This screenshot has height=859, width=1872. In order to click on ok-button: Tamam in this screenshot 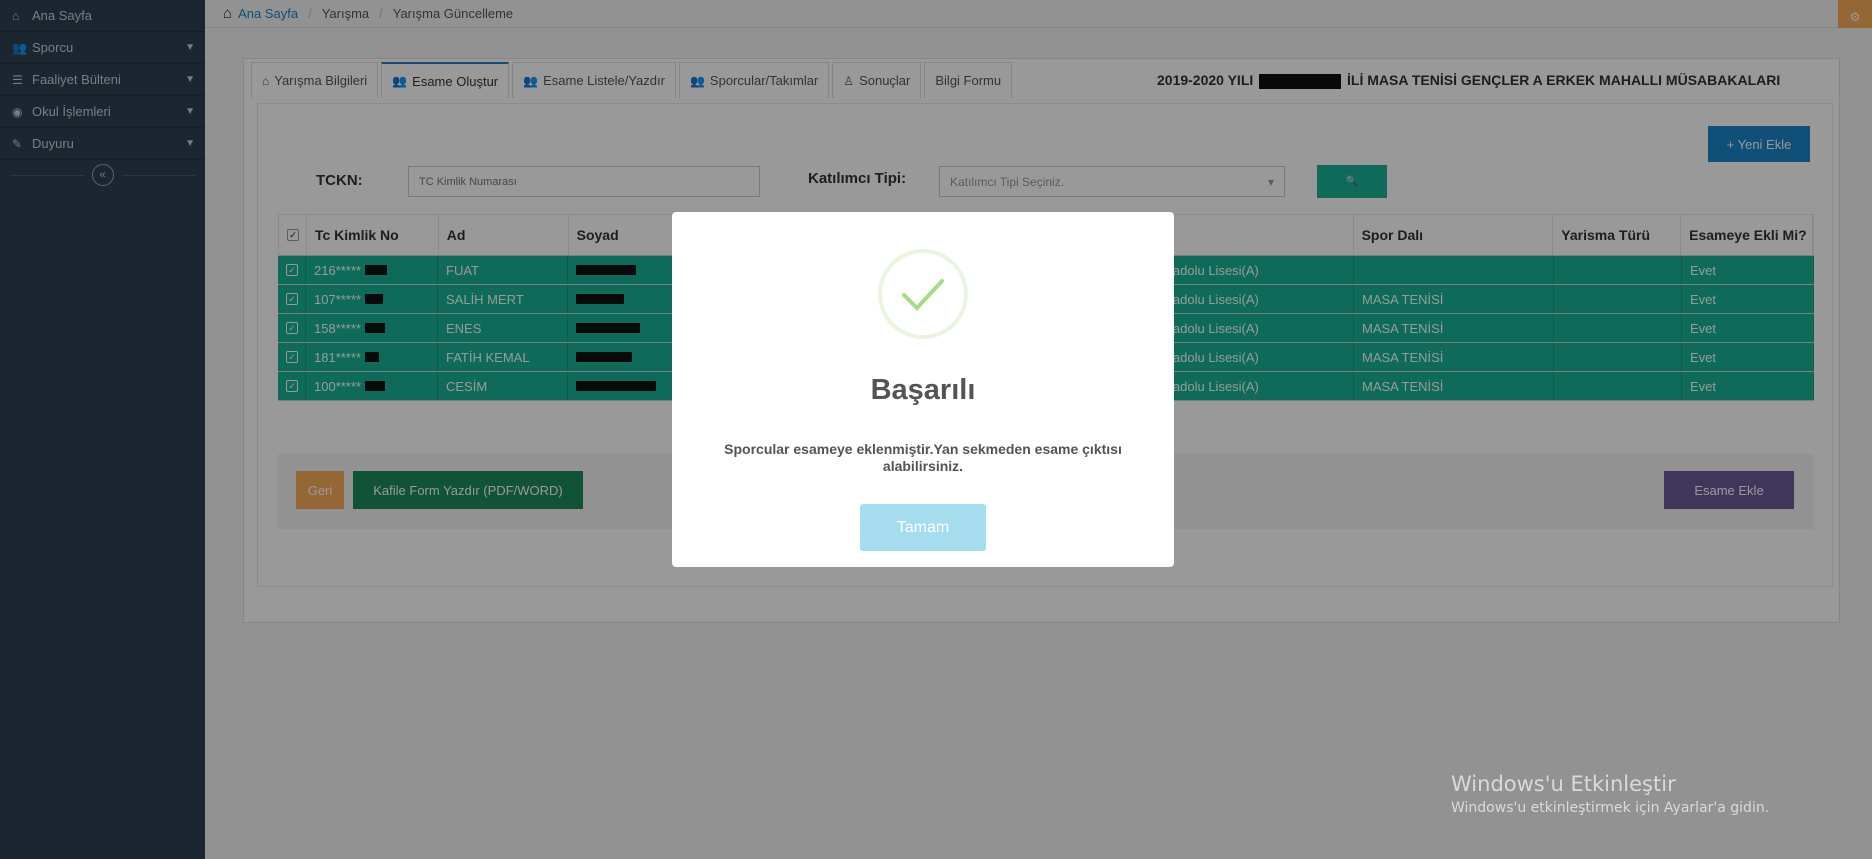, I will do `click(923, 527)`.